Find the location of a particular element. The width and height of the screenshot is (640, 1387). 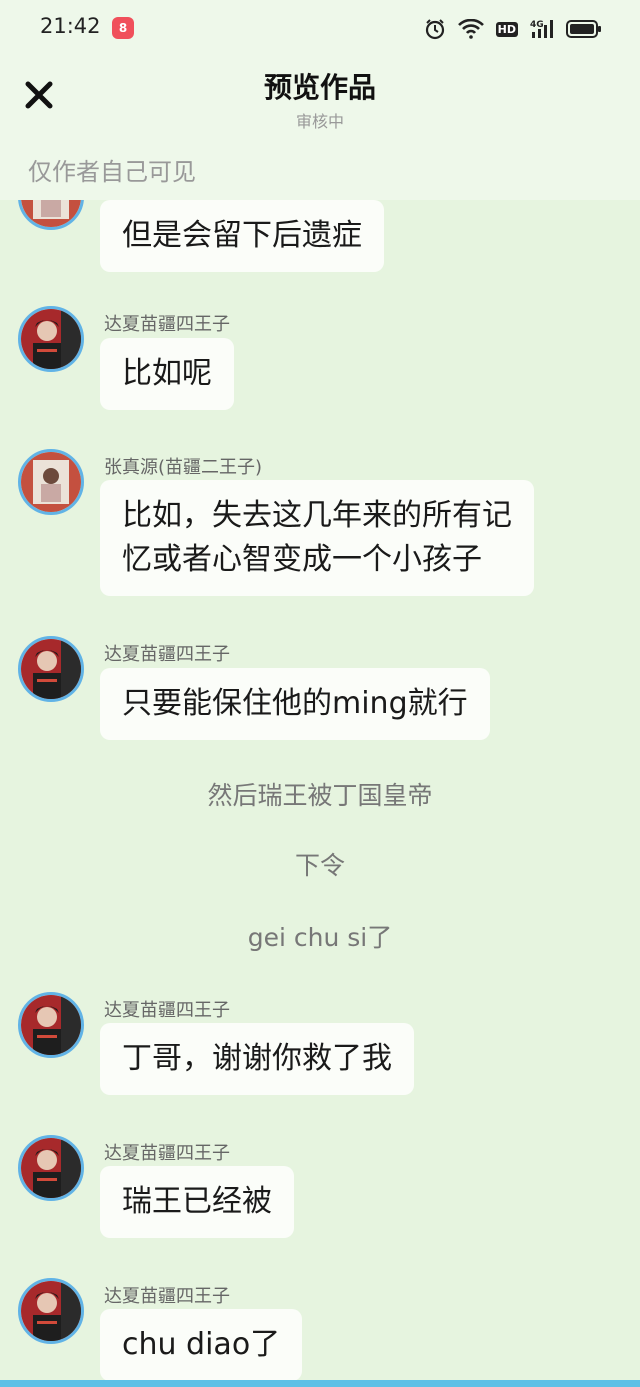

message-text: 但是会留下后遗症 is located at coordinates (242, 235).